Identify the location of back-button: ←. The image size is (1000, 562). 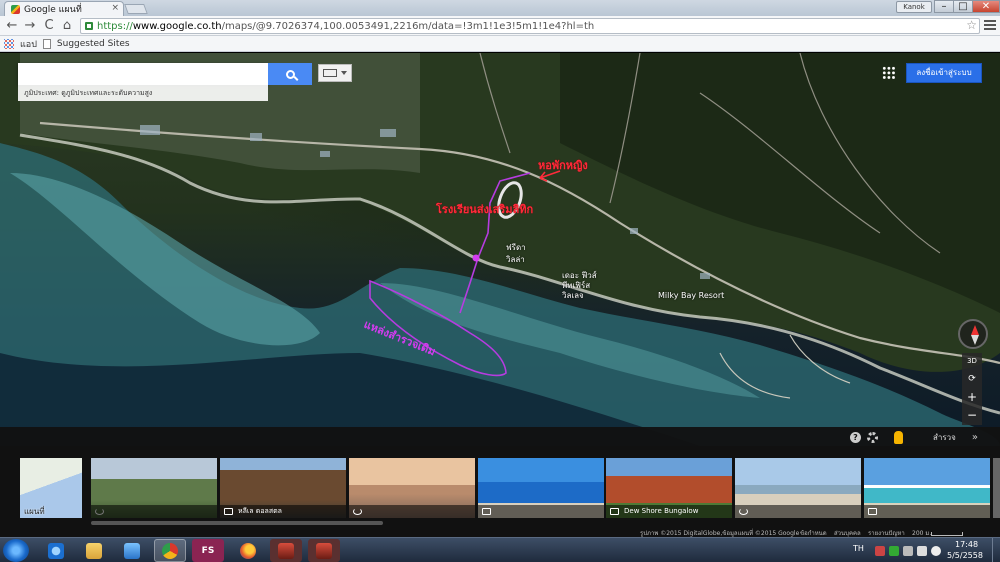
(12, 26).